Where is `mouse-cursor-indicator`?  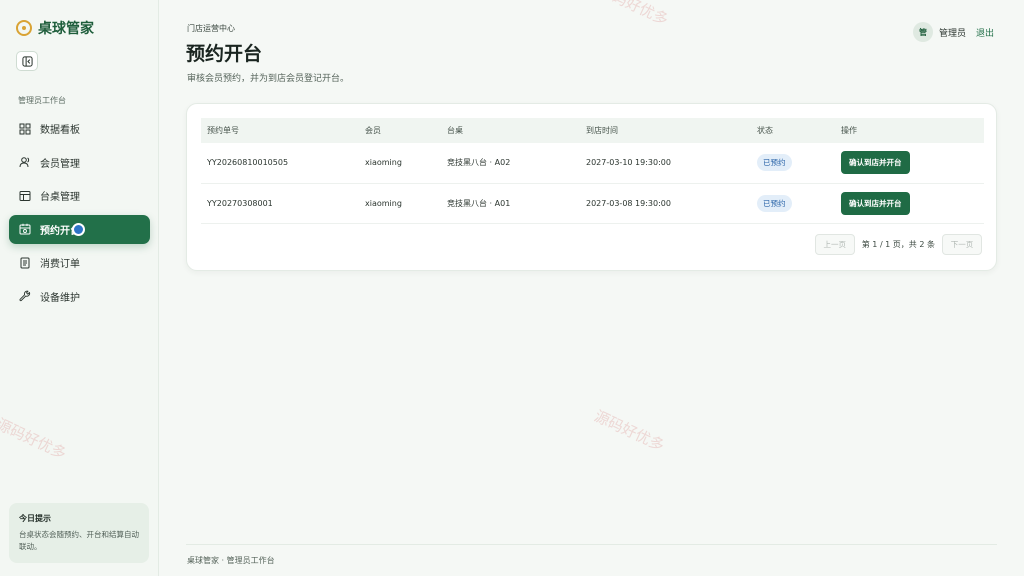 mouse-cursor-indicator is located at coordinates (78, 229).